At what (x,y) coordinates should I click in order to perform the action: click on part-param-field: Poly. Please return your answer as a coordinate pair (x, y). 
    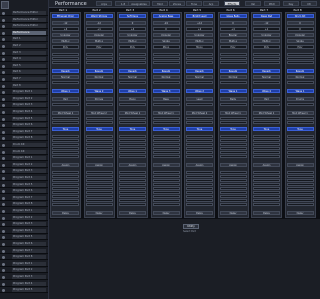
    Looking at the image, I should click on (132, 47).